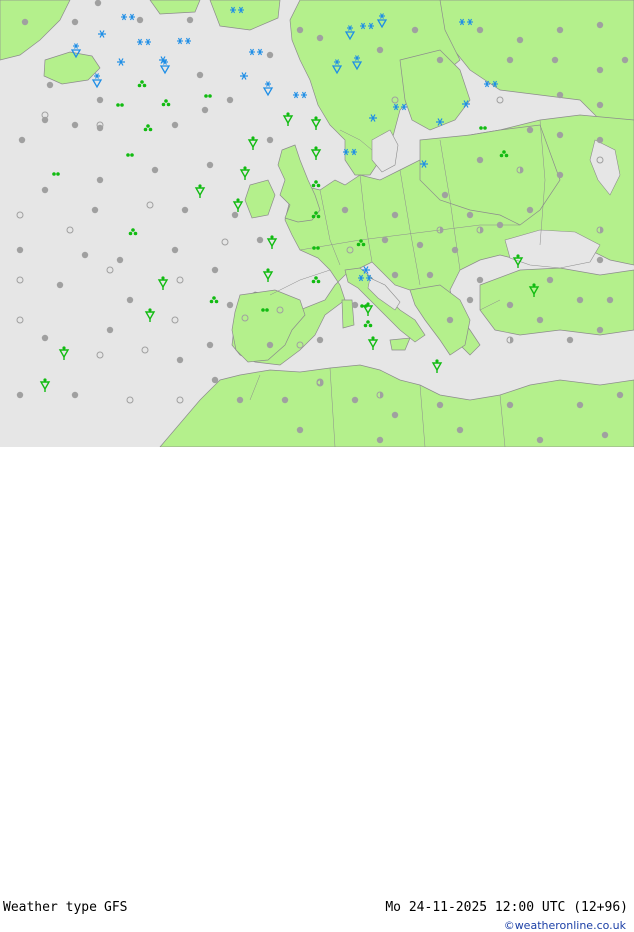  Describe the element at coordinates (35, 30) in the screenshot. I see `greenland` at that location.